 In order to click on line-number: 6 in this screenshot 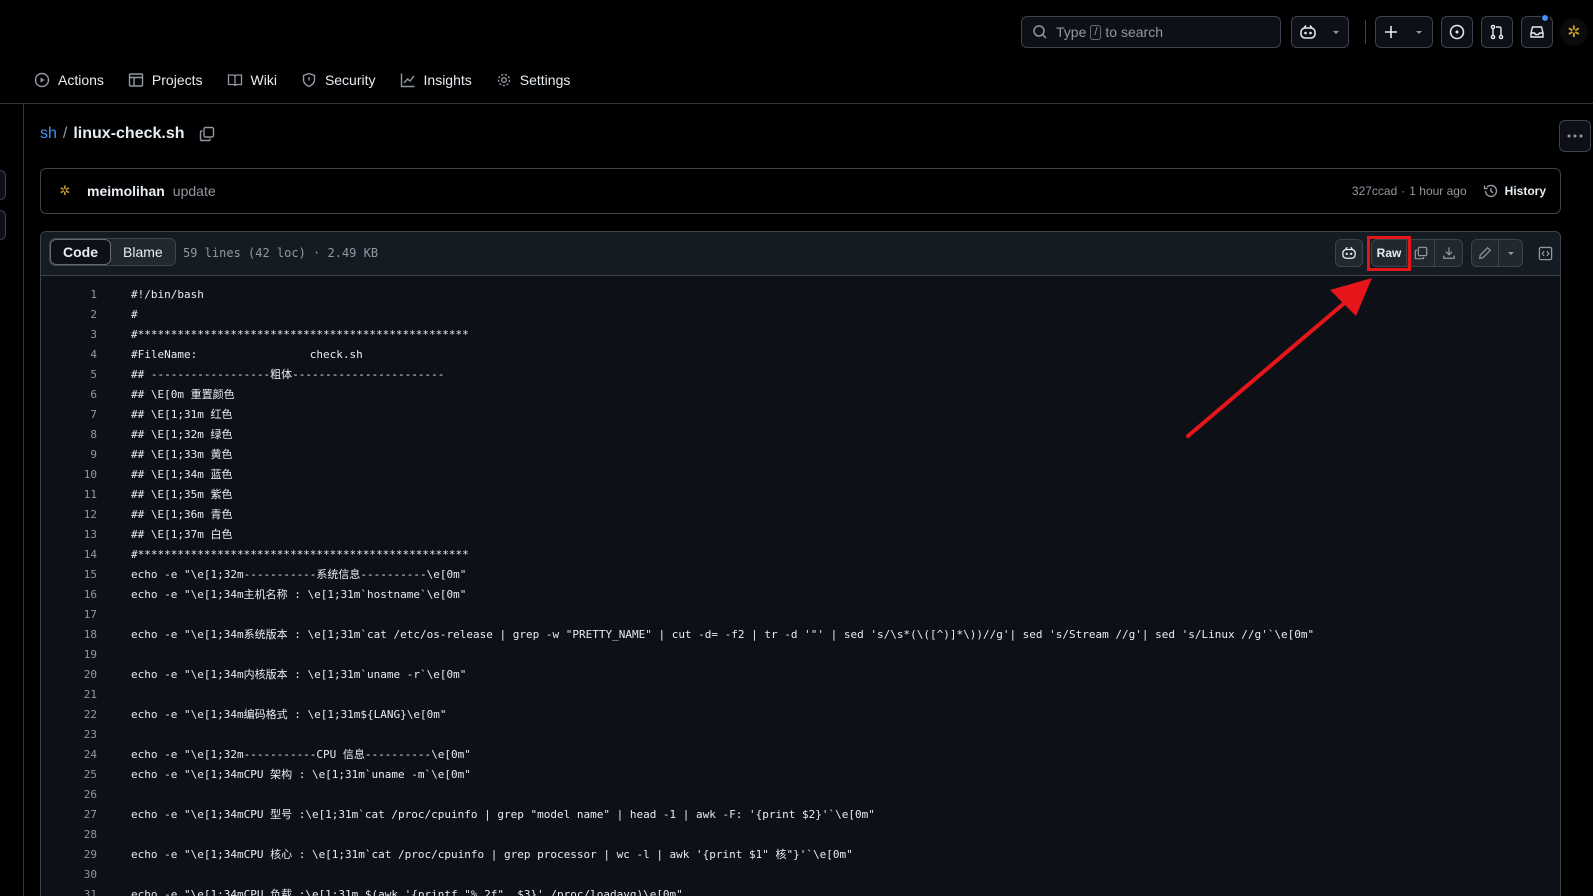, I will do `click(69, 394)`.